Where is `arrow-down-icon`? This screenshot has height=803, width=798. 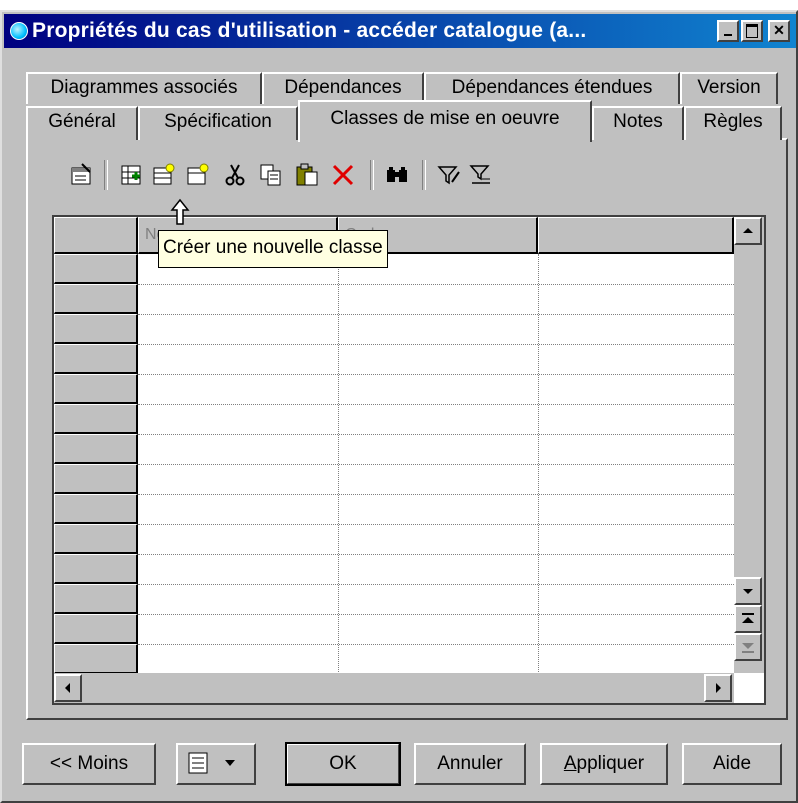
arrow-down-icon is located at coordinates (748, 591).